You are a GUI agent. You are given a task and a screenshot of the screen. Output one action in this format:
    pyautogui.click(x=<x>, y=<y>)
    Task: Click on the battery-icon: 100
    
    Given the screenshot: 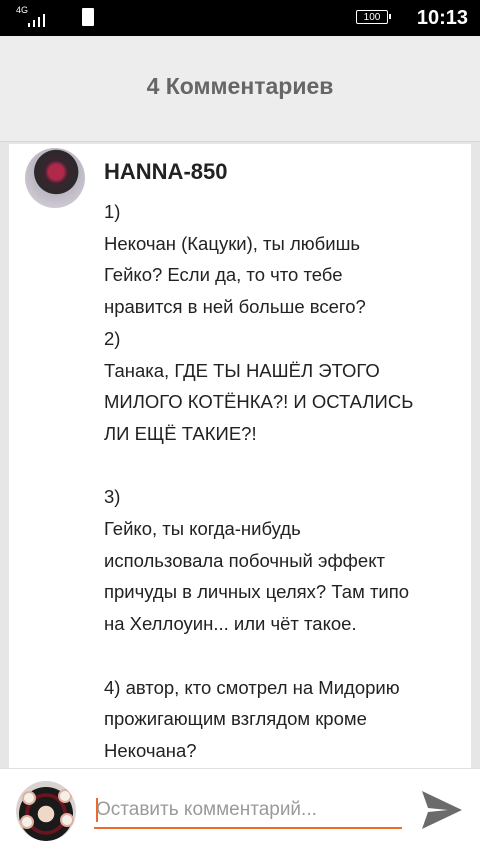 What is the action you would take?
    pyautogui.click(x=373, y=17)
    